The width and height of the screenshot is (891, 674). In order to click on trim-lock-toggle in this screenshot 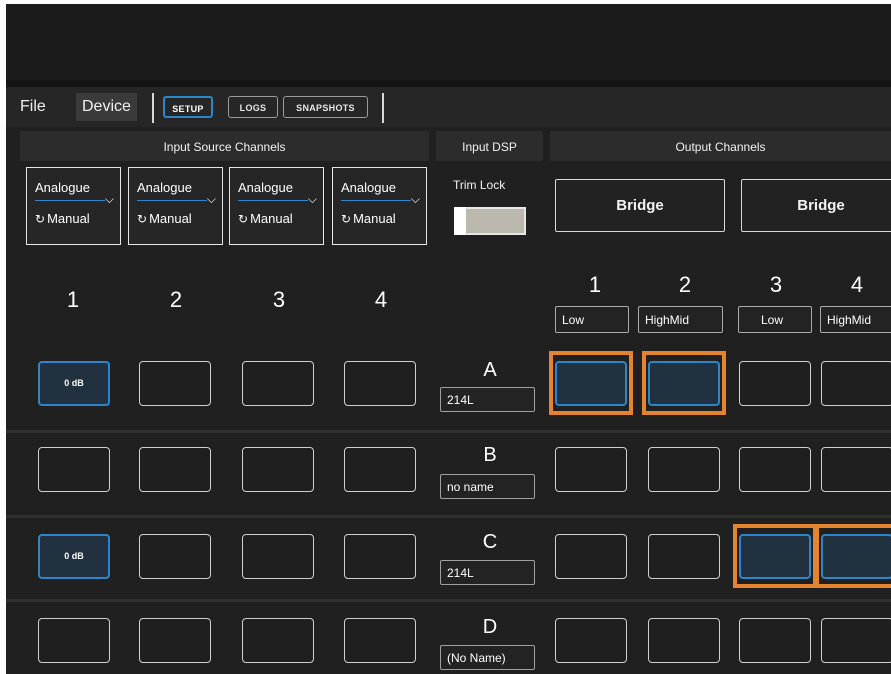, I will do `click(490, 221)`.